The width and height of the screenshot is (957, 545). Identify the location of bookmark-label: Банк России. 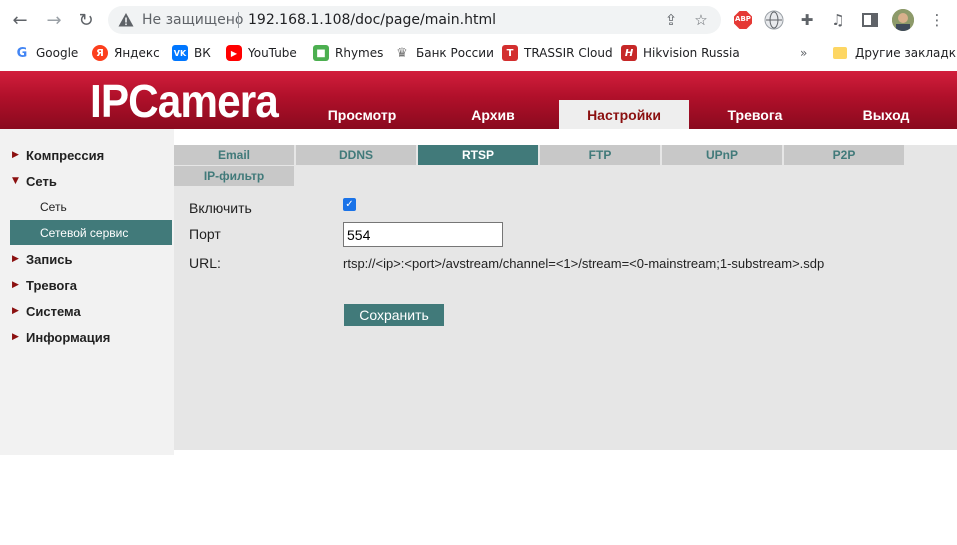
(455, 53).